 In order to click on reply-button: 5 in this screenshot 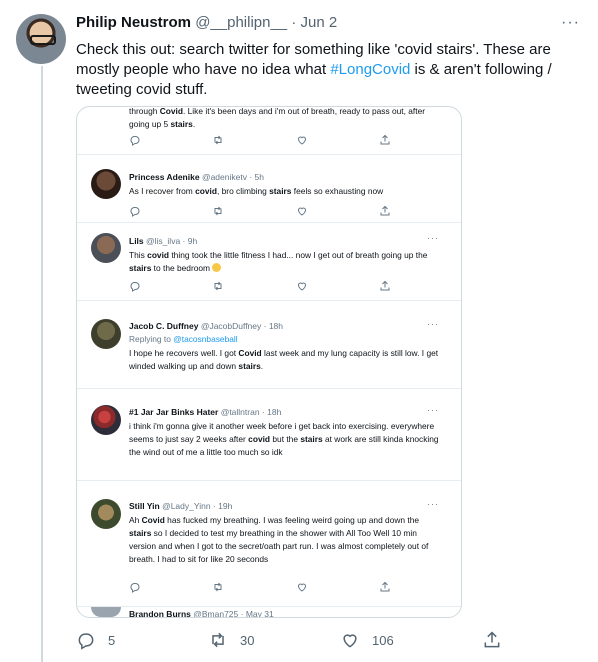, I will do `click(95, 640)`.